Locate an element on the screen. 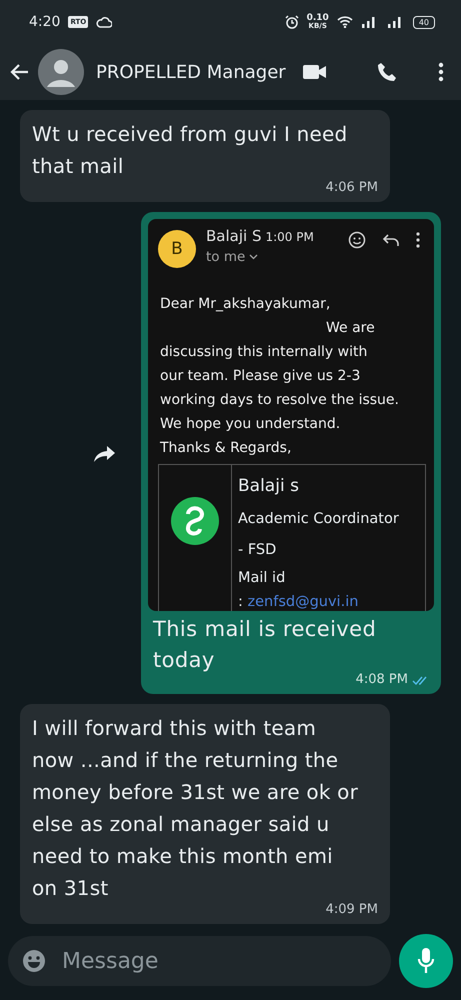  email-link: zenfsd@guvi.in is located at coordinates (303, 602).